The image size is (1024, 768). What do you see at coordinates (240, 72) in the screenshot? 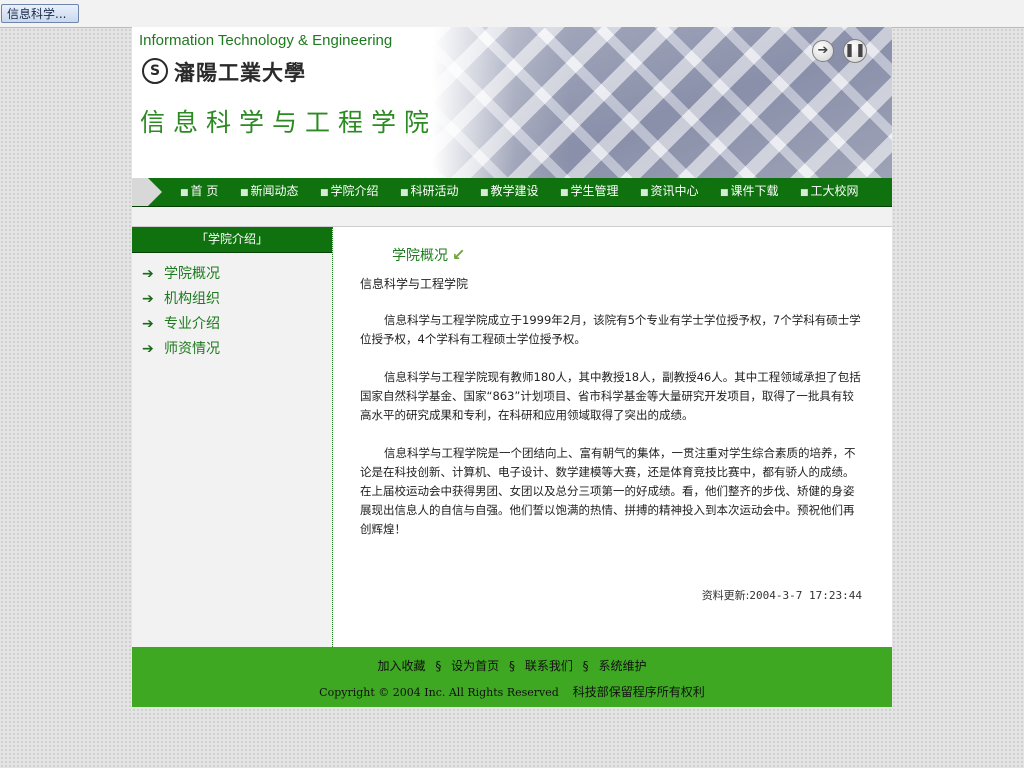
I see `university-name: 瀋陽工業大學` at bounding box center [240, 72].